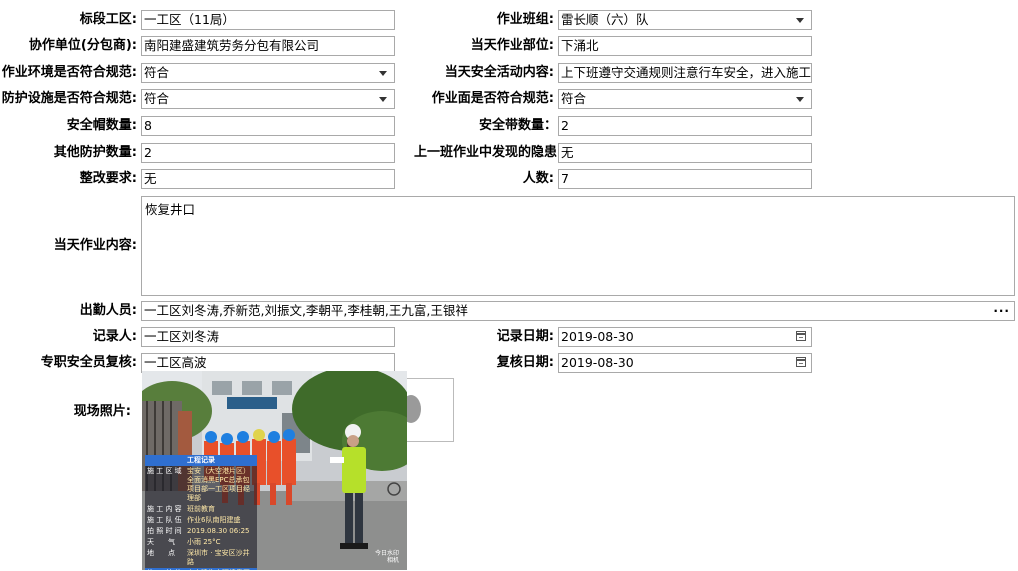 The image size is (1018, 571). What do you see at coordinates (157, 72) in the screenshot?
I see `environment-ok-value: 符合` at bounding box center [157, 72].